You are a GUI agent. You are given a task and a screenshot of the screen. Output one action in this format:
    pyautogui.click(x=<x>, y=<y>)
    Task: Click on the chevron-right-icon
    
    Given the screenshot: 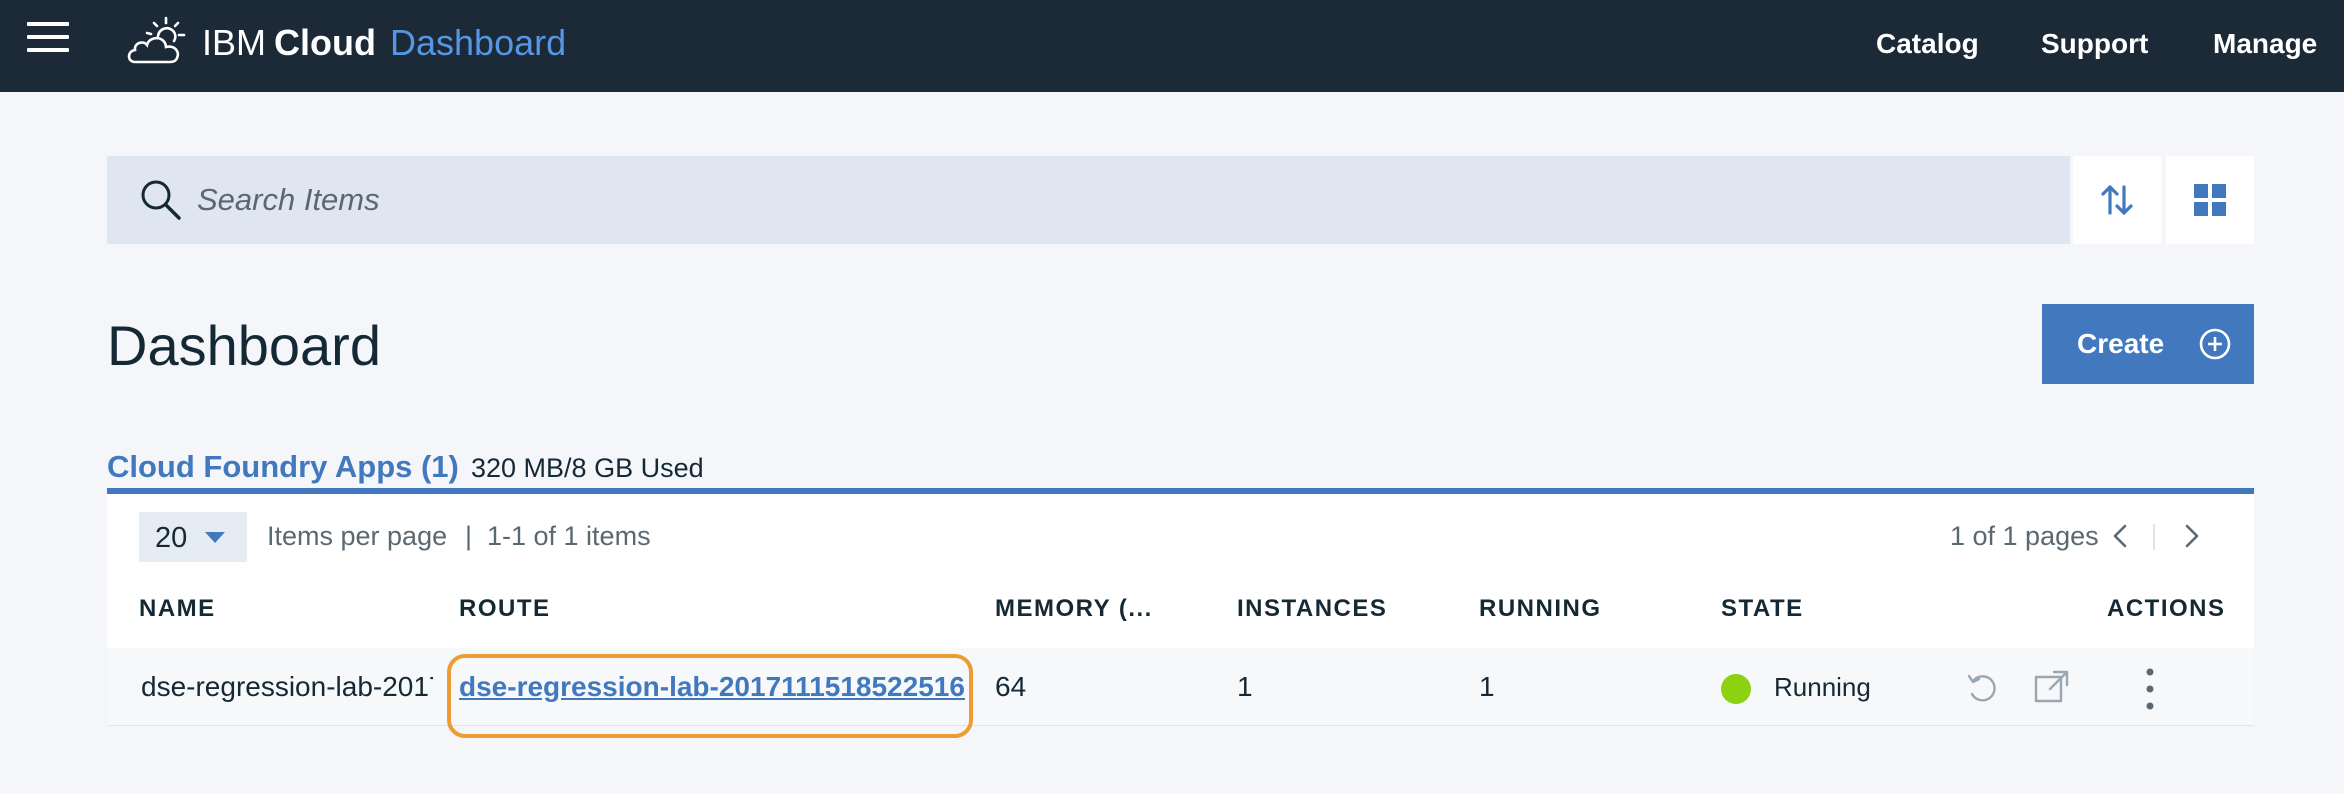 What is the action you would take?
    pyautogui.click(x=2191, y=536)
    